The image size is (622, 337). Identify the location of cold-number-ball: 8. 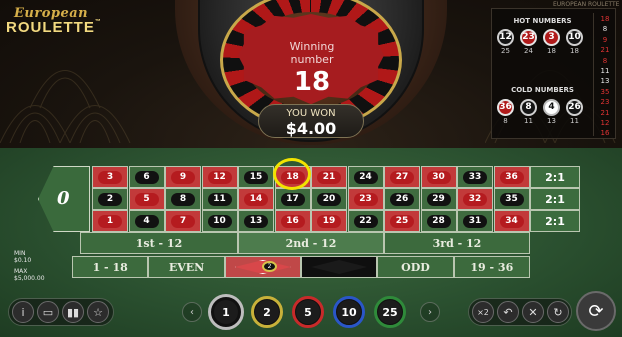
(528, 107).